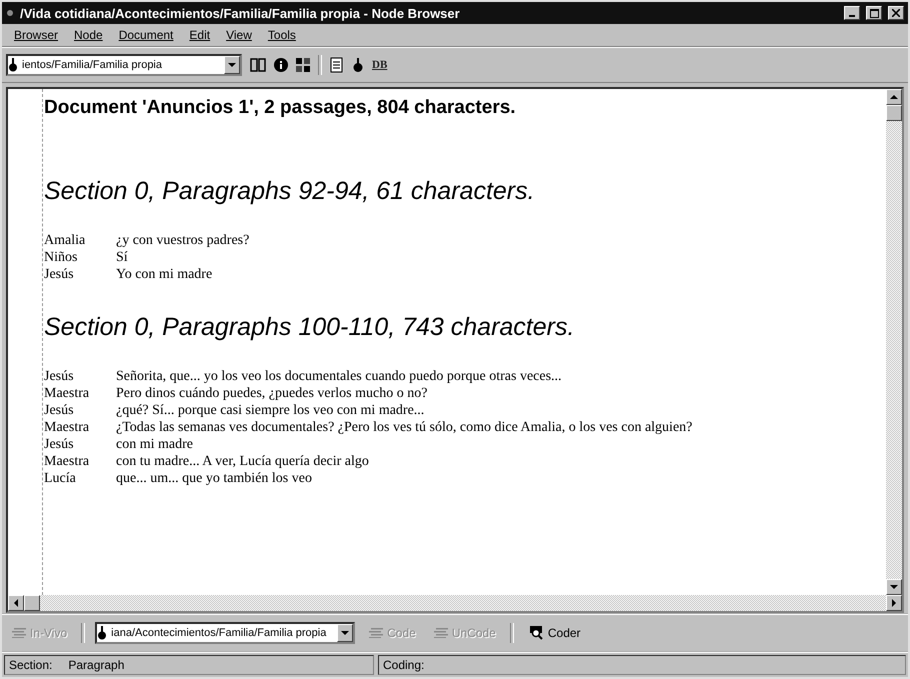 The width and height of the screenshot is (910, 679). Describe the element at coordinates (282, 35) in the screenshot. I see `menu-item: Tools` at that location.